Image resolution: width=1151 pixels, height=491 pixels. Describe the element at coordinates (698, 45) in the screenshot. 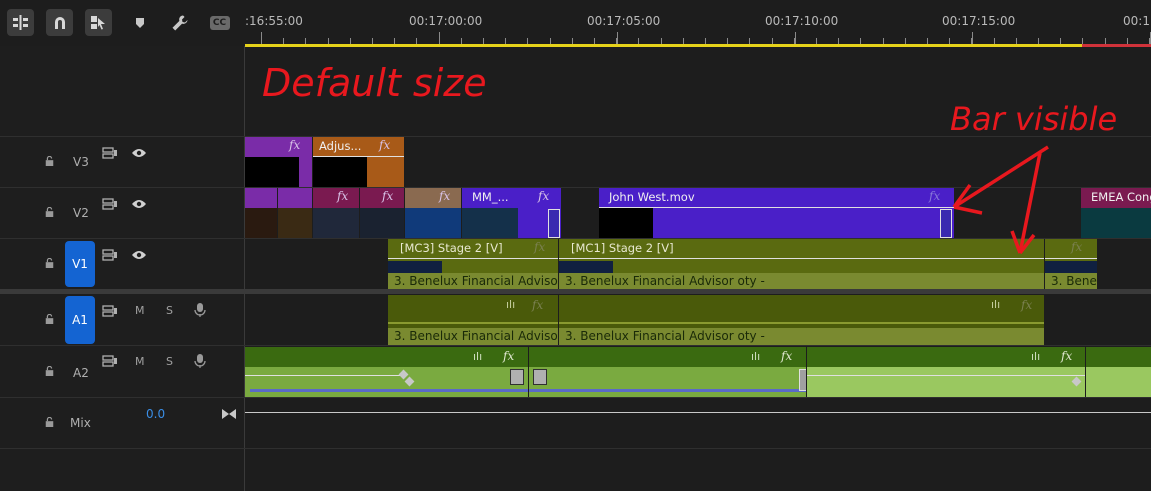

I see `work-area-bar` at that location.